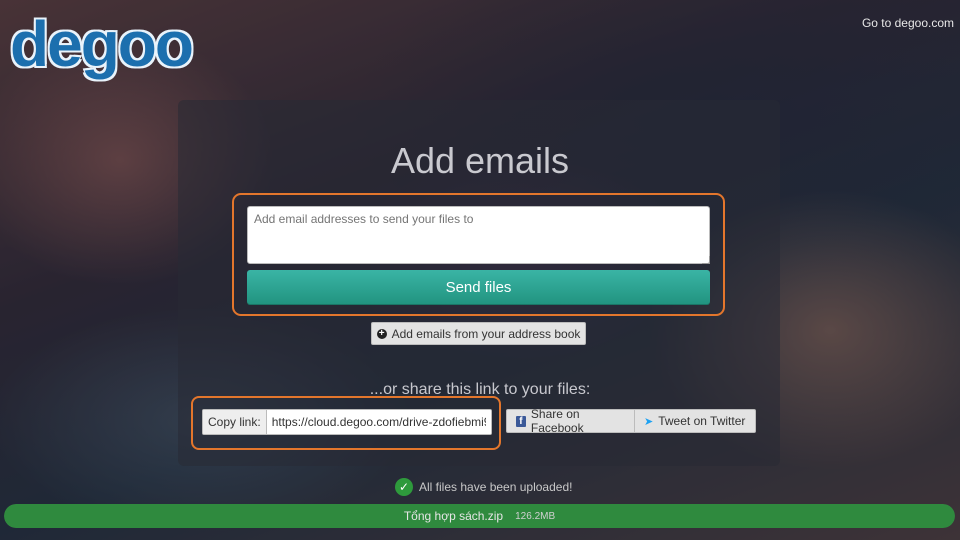 Image resolution: width=960 pixels, height=540 pixels. What do you see at coordinates (521, 421) in the screenshot?
I see `facebook-icon: f` at bounding box center [521, 421].